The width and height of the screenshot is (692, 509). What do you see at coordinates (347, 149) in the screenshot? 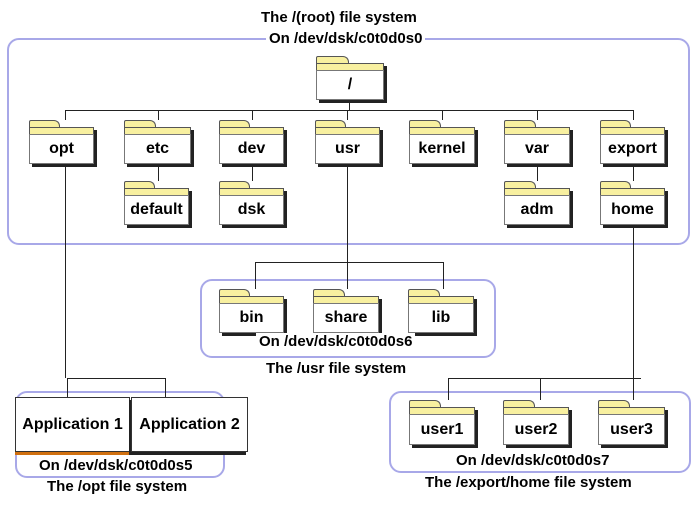
I see `folder-label: usr` at bounding box center [347, 149].